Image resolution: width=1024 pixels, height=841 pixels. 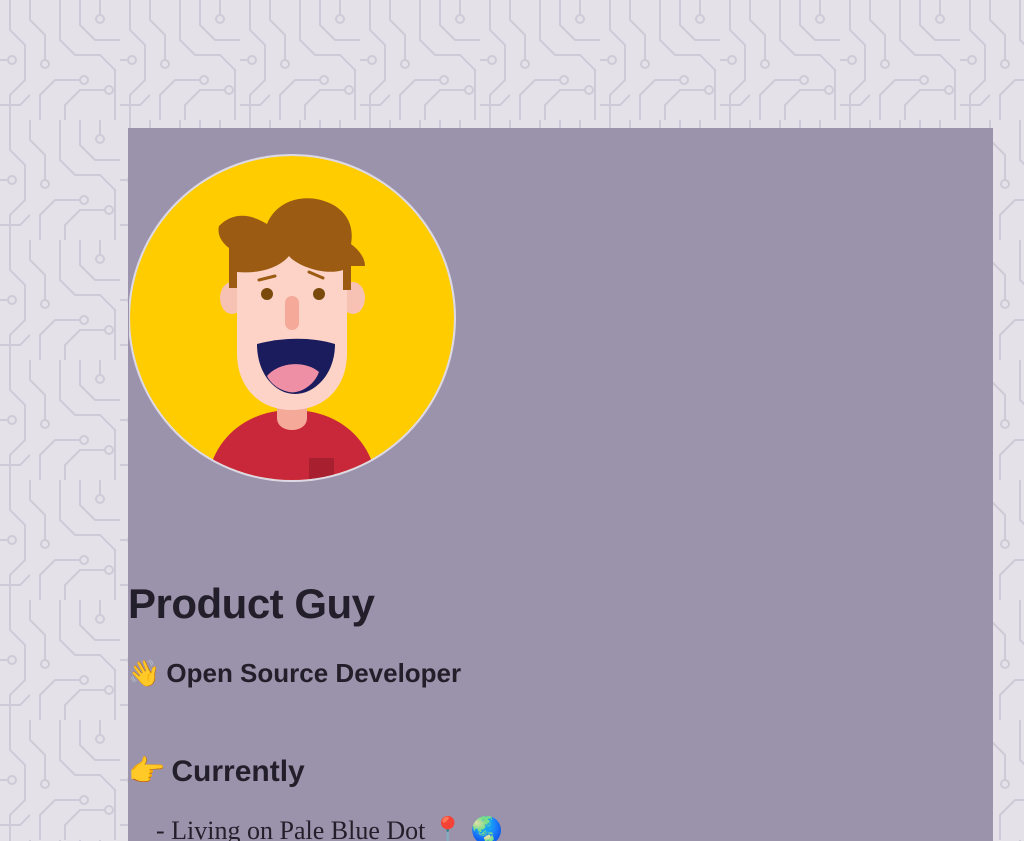 I want to click on profile-name: Product Guy, so click(x=251, y=603).